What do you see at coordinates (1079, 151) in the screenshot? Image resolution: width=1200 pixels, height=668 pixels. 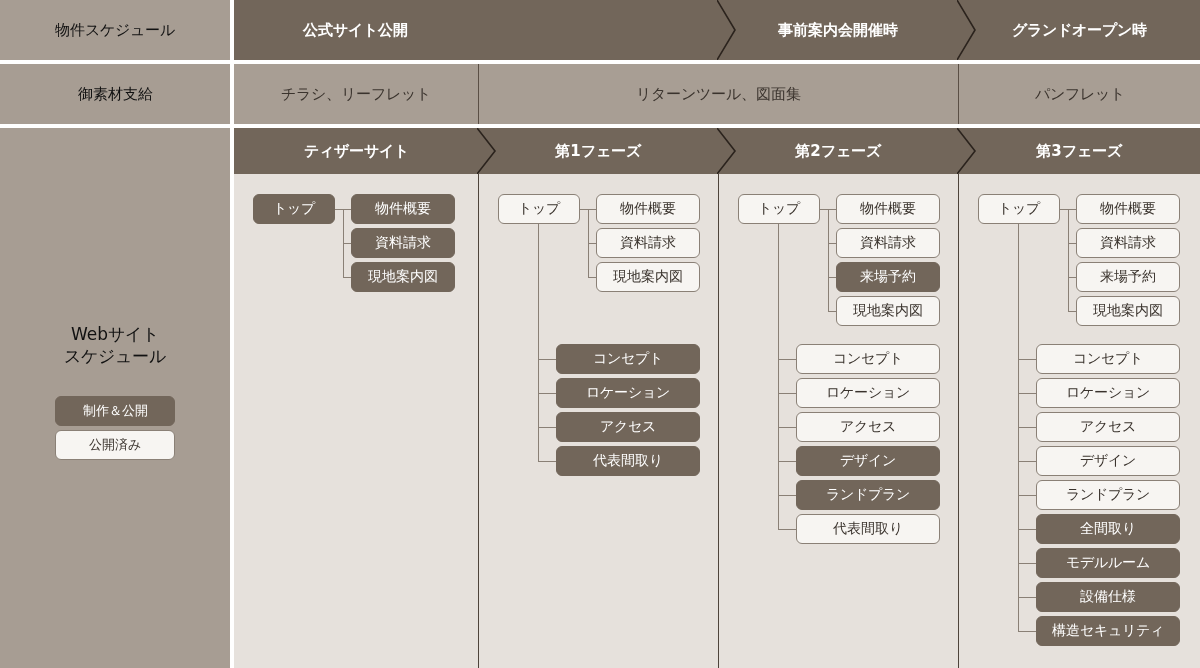 I see `phase-title: 第3フェーズ` at bounding box center [1079, 151].